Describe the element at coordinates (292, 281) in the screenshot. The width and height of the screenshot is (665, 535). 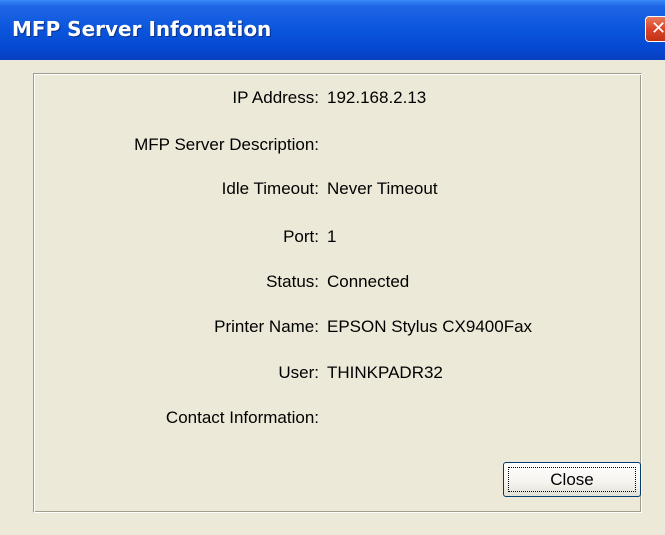
I see `status-label: Status:` at that location.